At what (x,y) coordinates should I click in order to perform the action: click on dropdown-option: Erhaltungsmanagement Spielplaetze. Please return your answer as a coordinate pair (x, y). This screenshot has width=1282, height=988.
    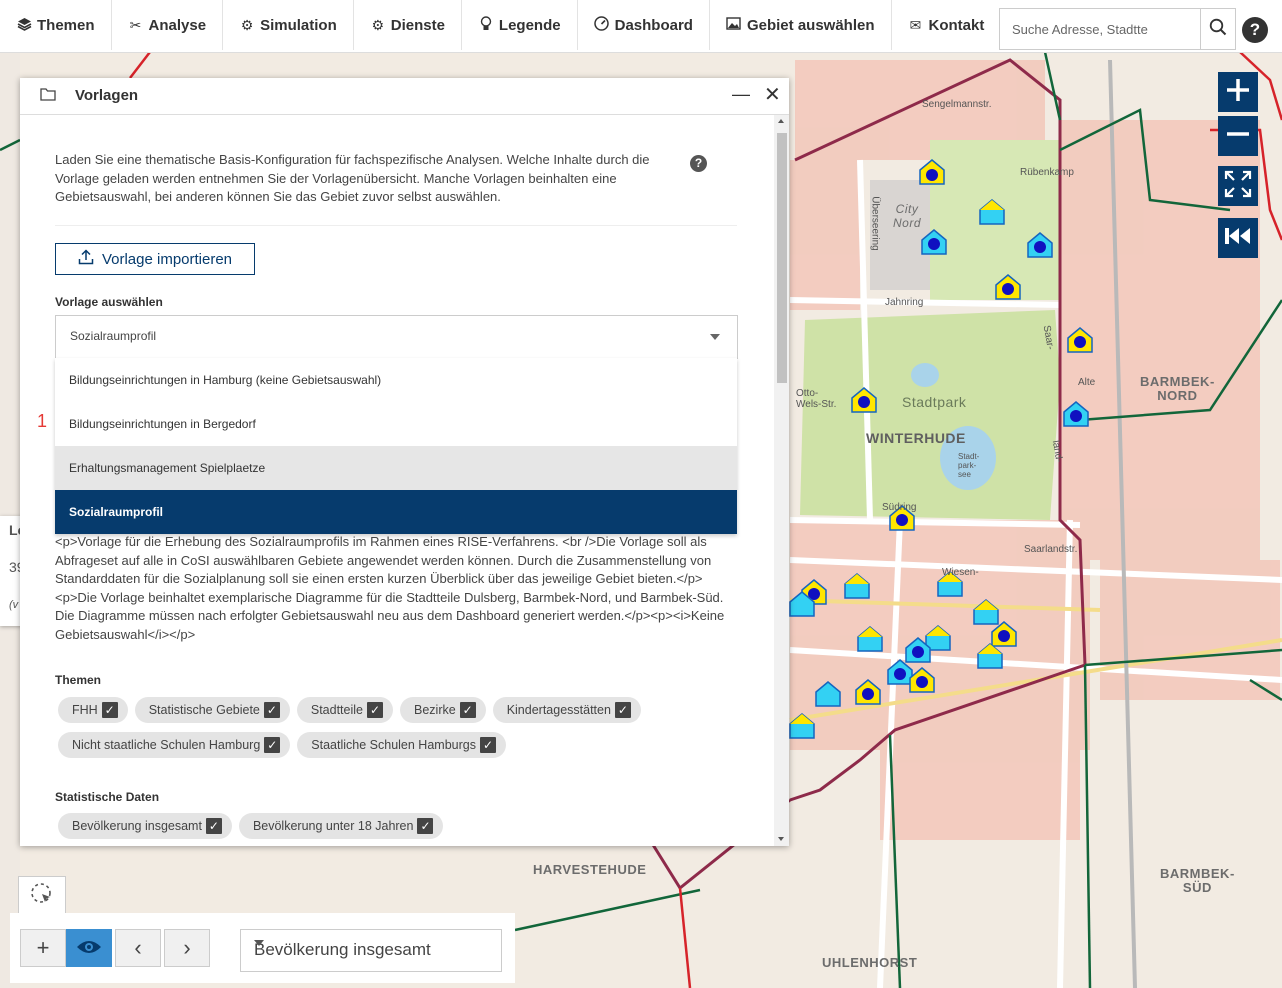
    Looking at the image, I should click on (396, 468).